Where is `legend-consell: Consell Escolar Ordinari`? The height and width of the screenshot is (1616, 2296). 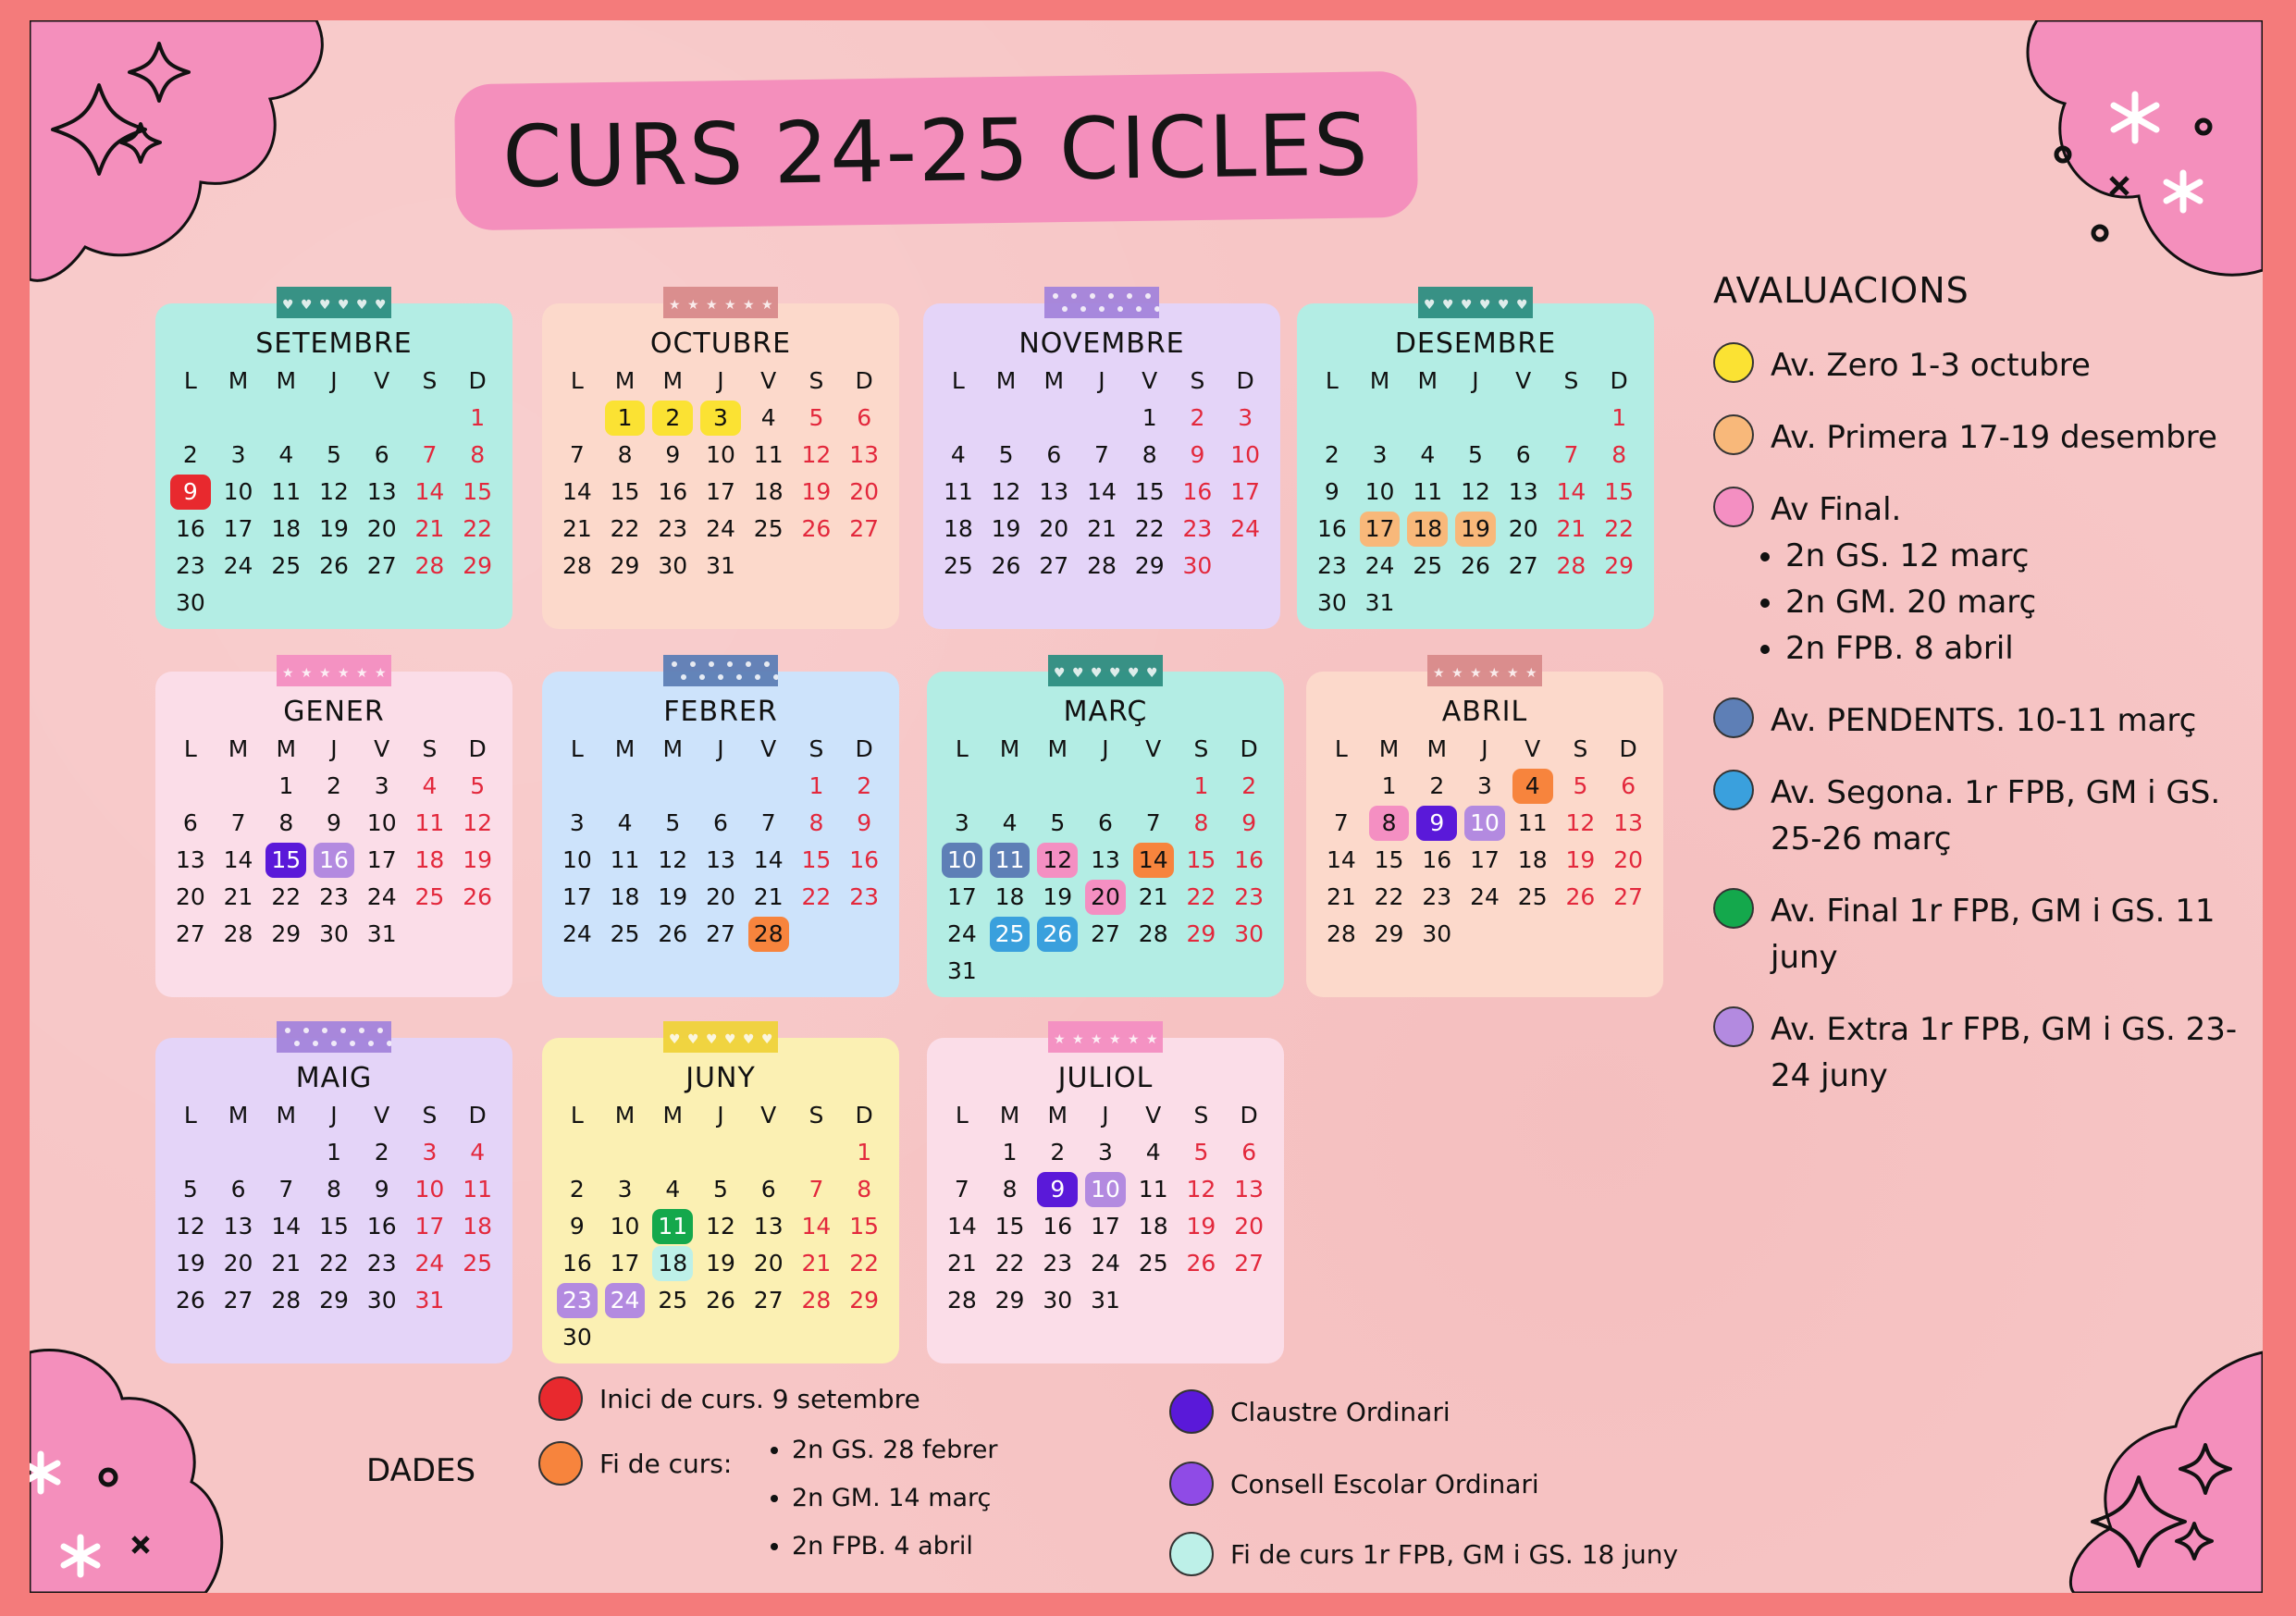 legend-consell: Consell Escolar Ordinari is located at coordinates (1354, 1484).